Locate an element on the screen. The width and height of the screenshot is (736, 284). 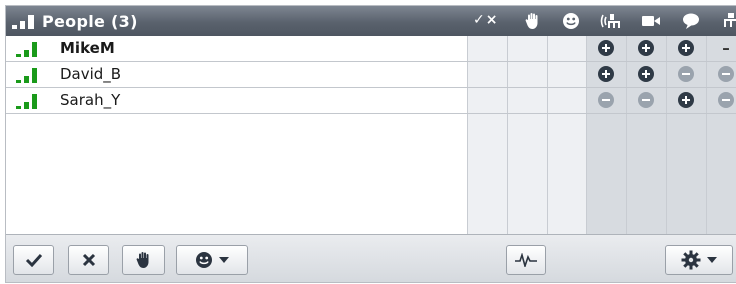
audio-icon is located at coordinates (611, 21).